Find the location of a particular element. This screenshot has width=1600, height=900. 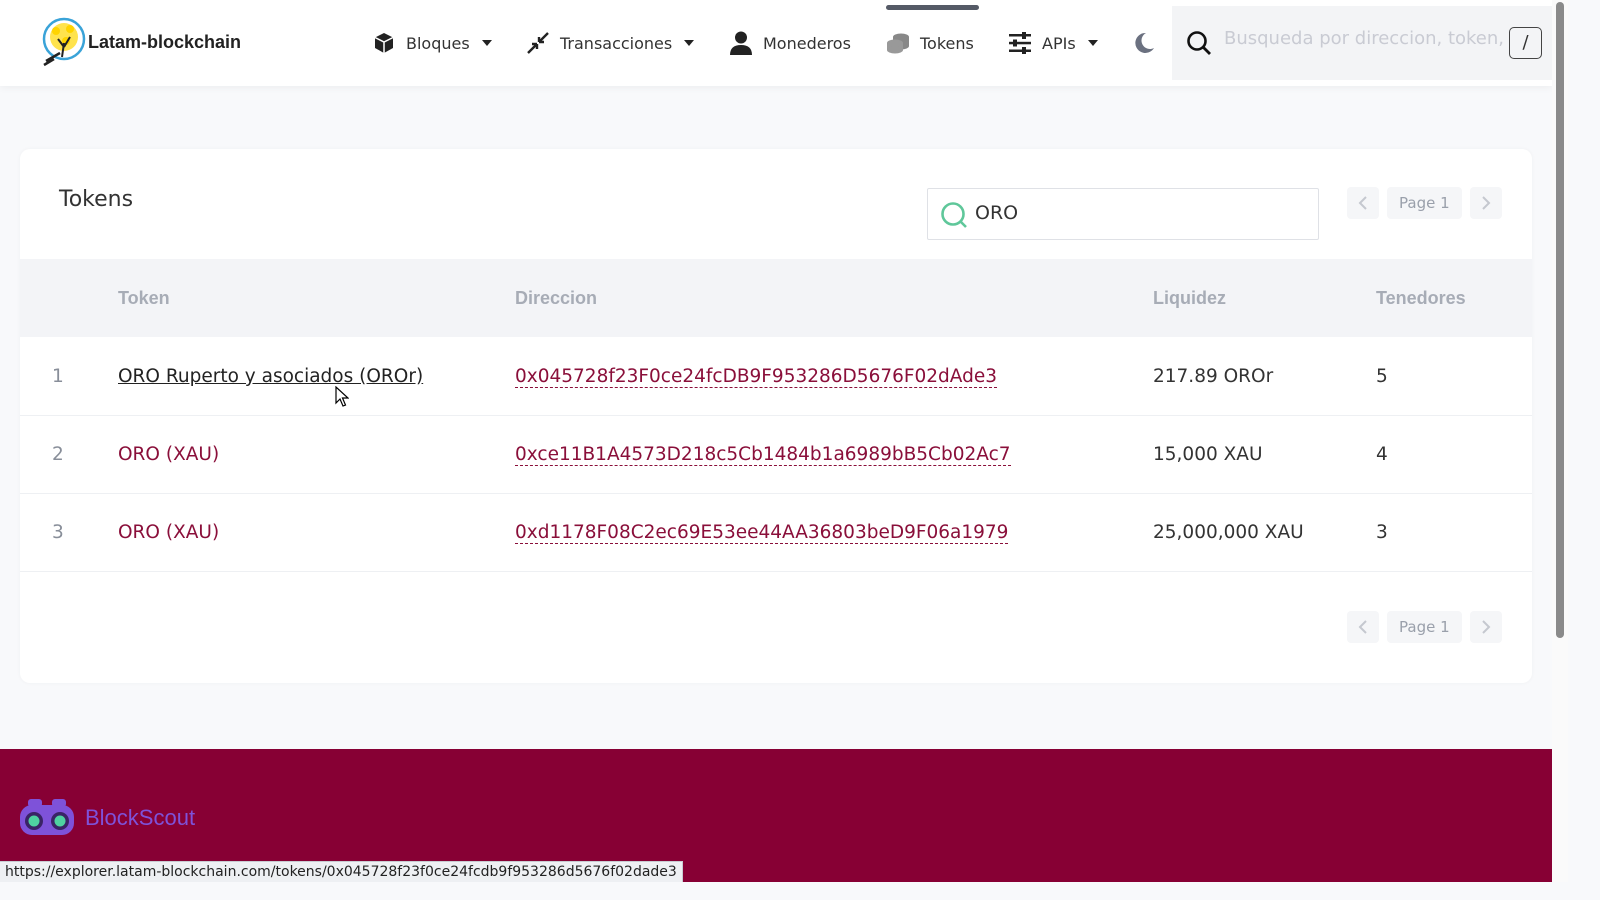

page-title: Tokens is located at coordinates (96, 199).